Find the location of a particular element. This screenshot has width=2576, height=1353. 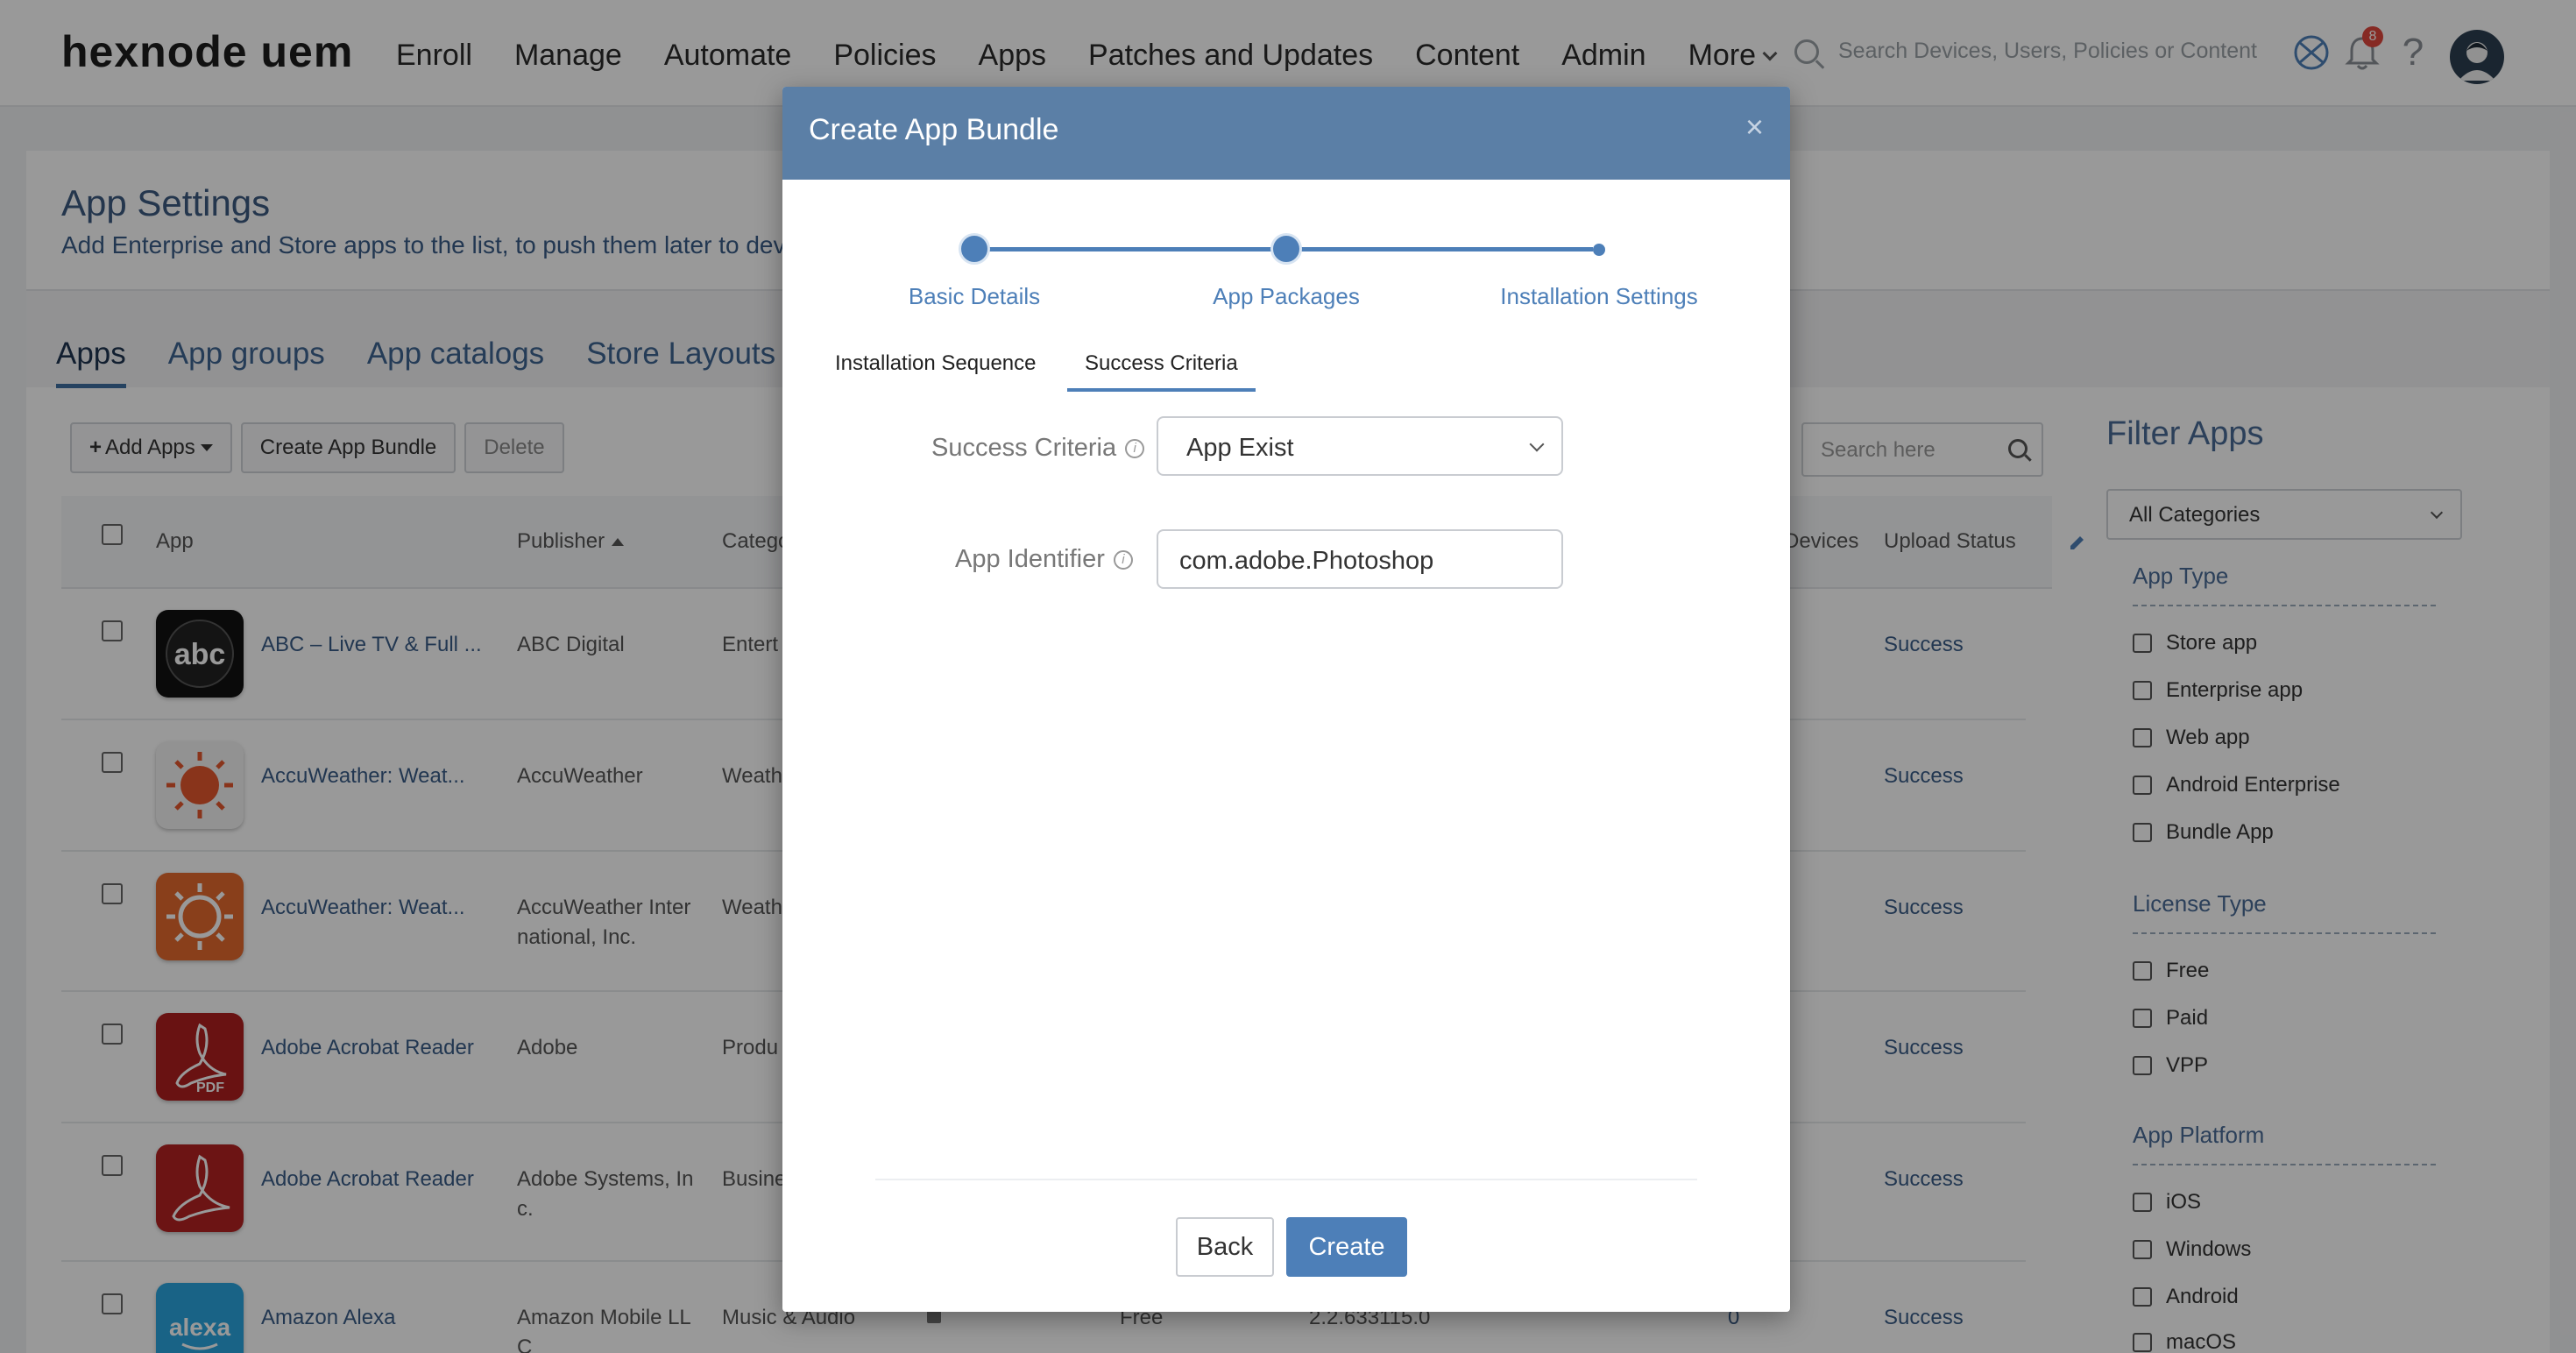

step-installation-settings-dot is located at coordinates (1599, 250).